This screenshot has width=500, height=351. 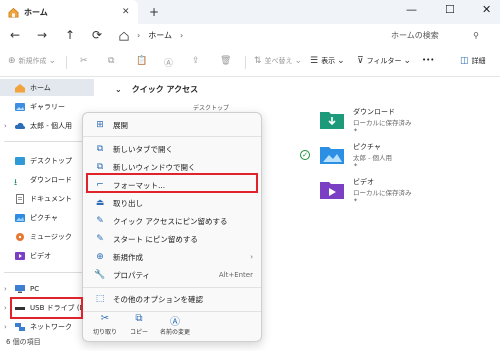 I want to click on more-options-button: •••, so click(x=428, y=60).